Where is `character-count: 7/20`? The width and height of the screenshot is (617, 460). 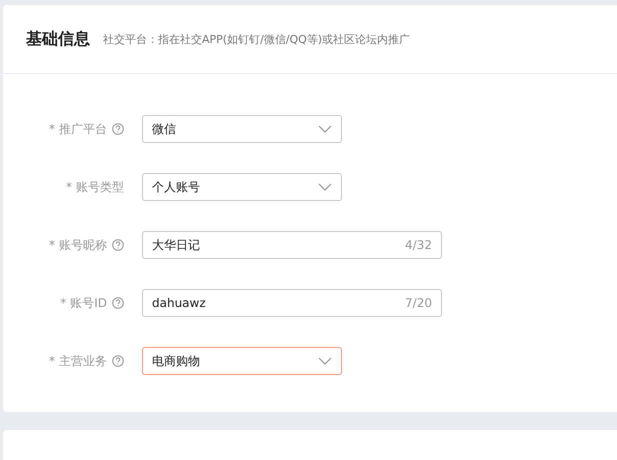
character-count: 7/20 is located at coordinates (418, 303).